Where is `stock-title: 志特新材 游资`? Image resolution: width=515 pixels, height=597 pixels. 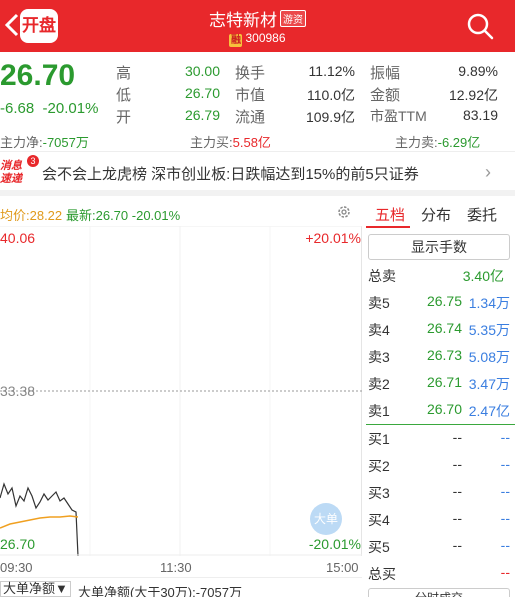
stock-title: 志特新材 游资 is located at coordinates (257, 18).